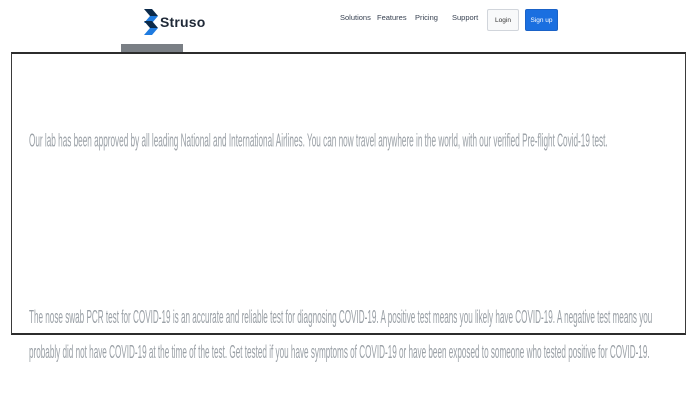 The height and width of the screenshot is (400, 700). I want to click on nav-links: Solutions Features Pricing Support, so click(350, 20).